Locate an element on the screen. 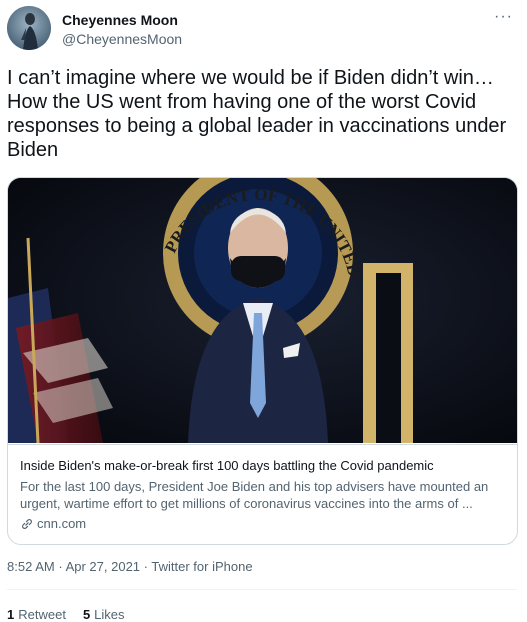  retweets-label: Retweet is located at coordinates (42, 614).